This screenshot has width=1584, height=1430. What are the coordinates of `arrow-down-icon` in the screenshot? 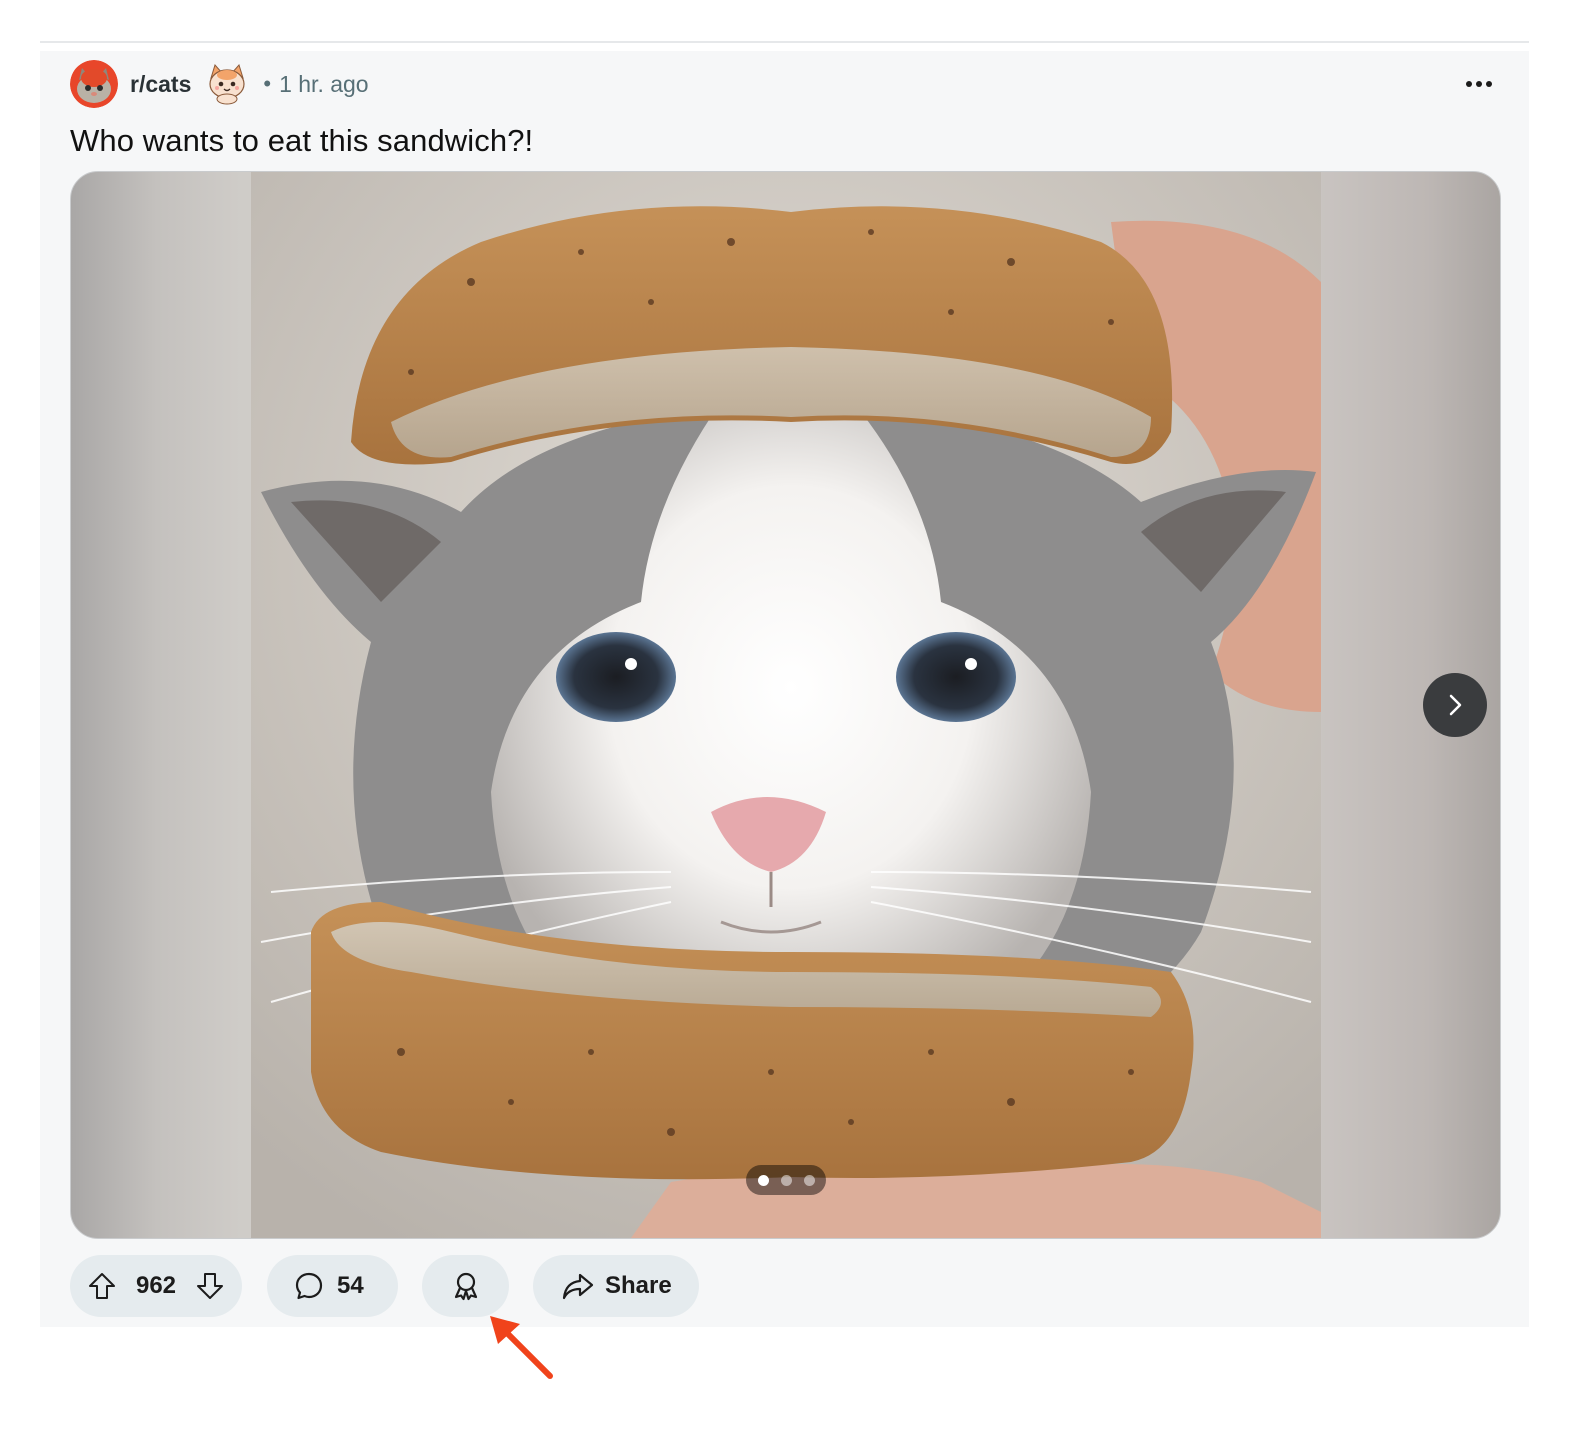 It's located at (209, 1286).